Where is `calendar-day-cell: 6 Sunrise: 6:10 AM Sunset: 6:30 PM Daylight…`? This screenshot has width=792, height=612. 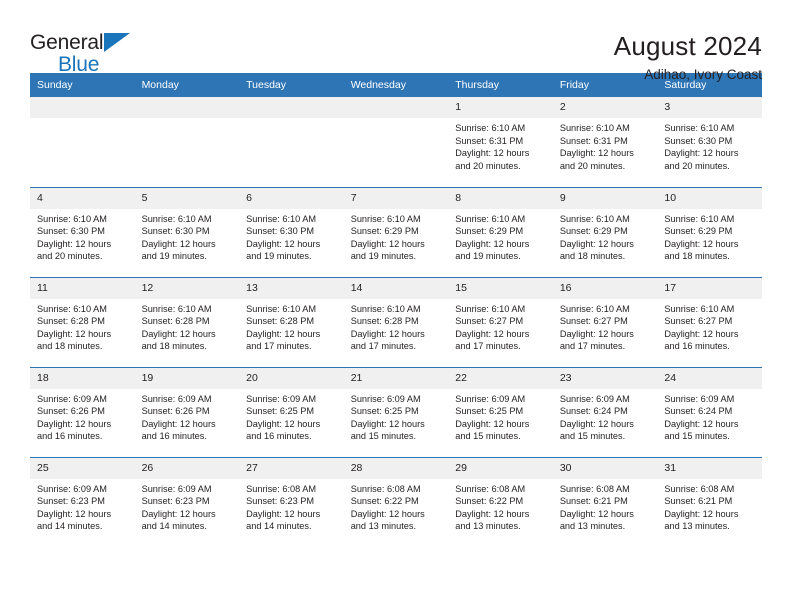
calendar-day-cell: 6 Sunrise: 6:10 AM Sunset: 6:30 PM Daylight… is located at coordinates (291, 231).